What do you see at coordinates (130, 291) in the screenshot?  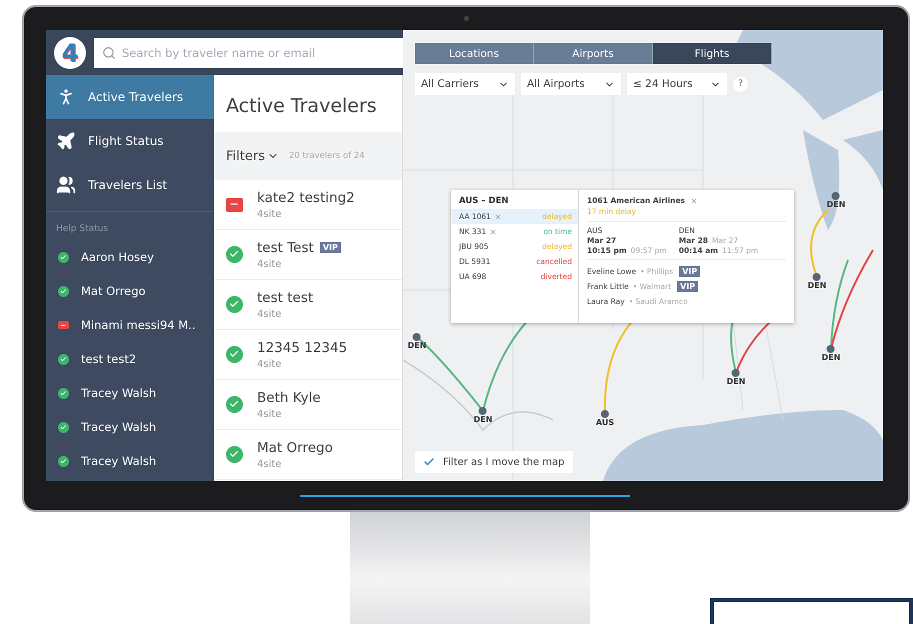 I see `help-status-item: Mat Orrego` at bounding box center [130, 291].